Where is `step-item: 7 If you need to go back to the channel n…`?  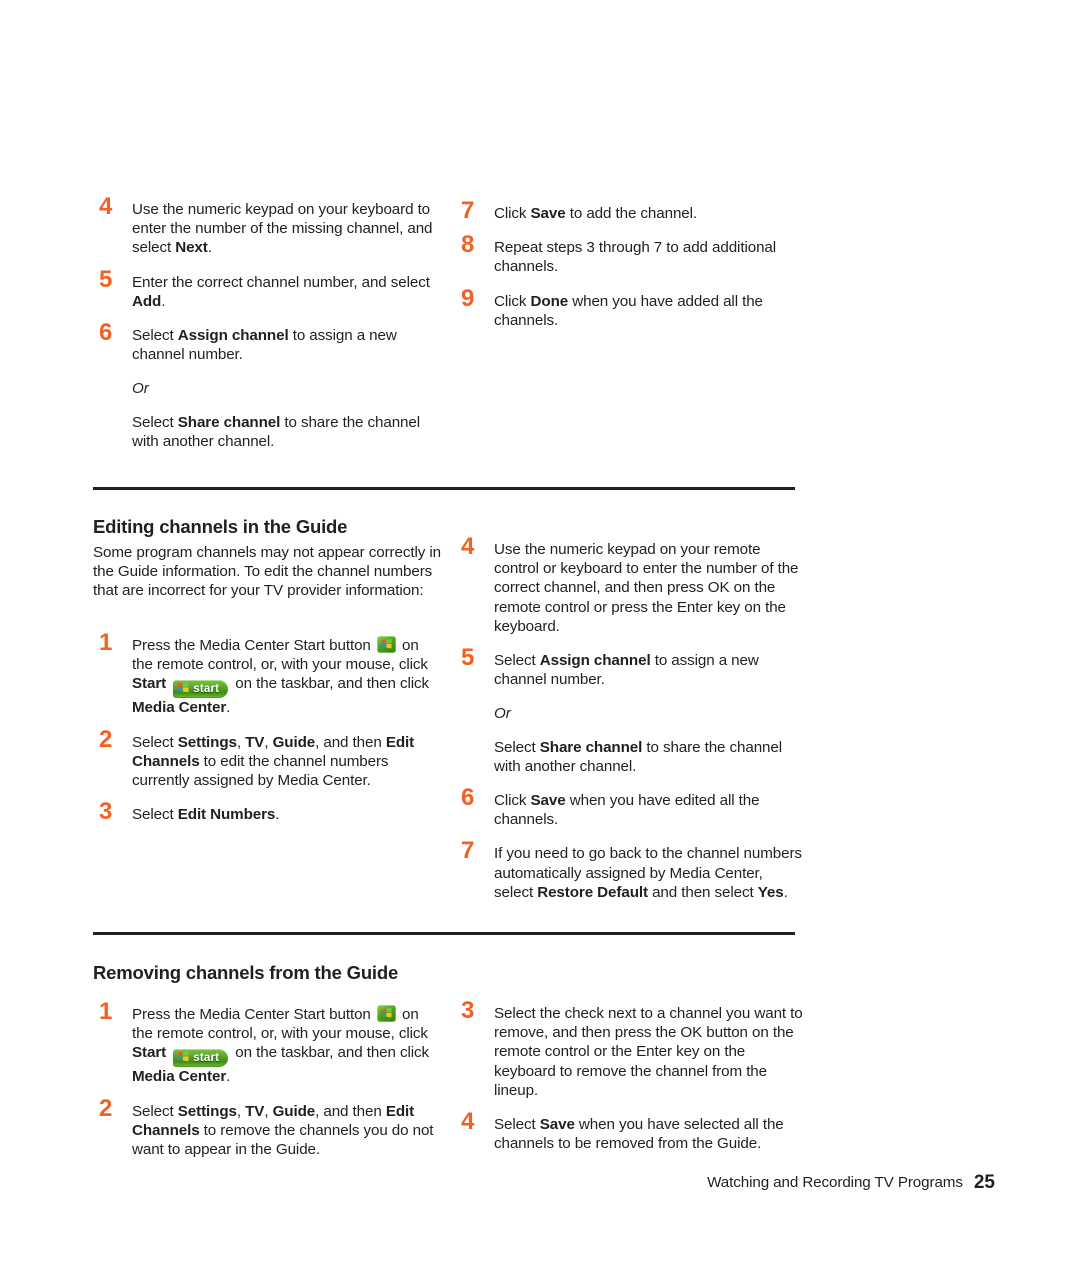
step-item: 7 If you need to go back to the channel n… is located at coordinates (629, 870).